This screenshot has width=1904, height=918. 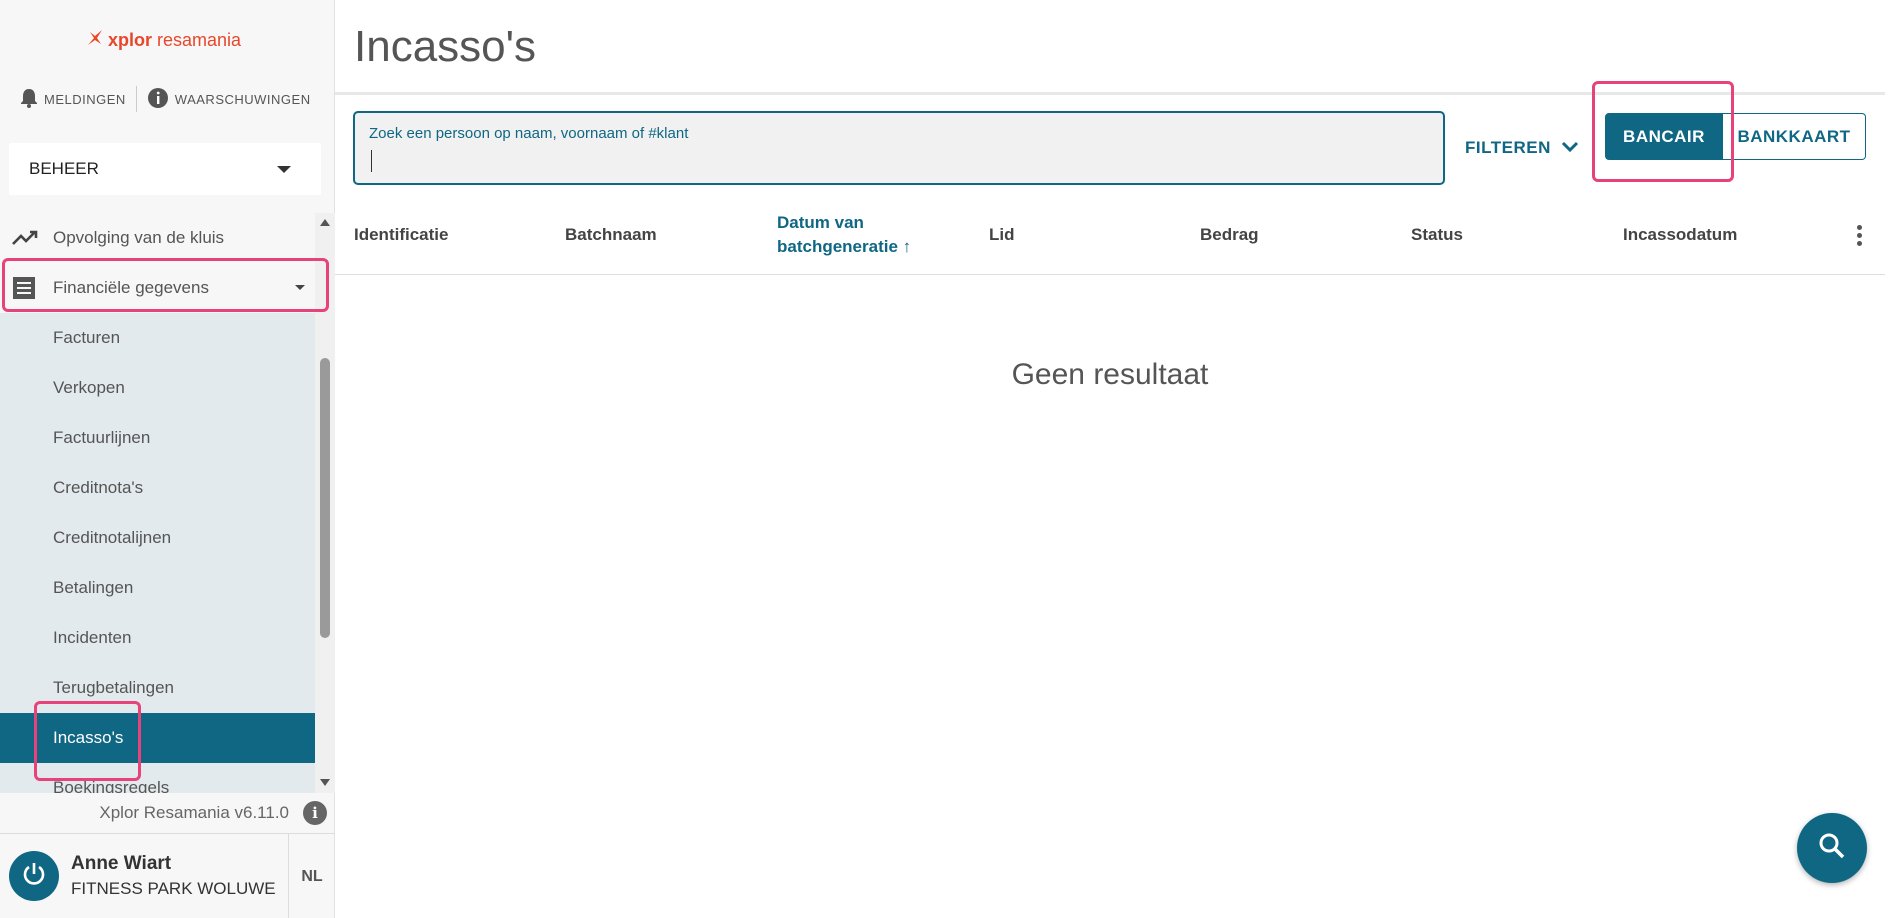 I want to click on info-icon, so click(x=158, y=99).